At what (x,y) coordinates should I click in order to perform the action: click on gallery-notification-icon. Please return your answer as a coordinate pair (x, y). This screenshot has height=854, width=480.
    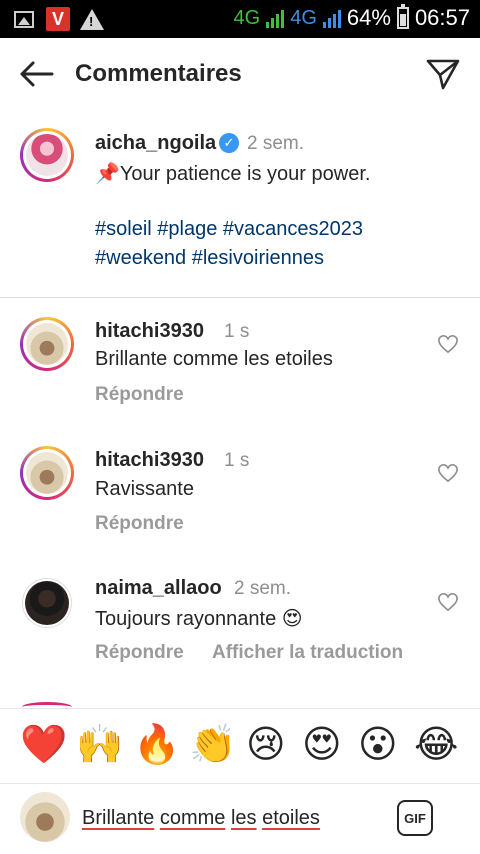
    Looking at the image, I should click on (24, 19).